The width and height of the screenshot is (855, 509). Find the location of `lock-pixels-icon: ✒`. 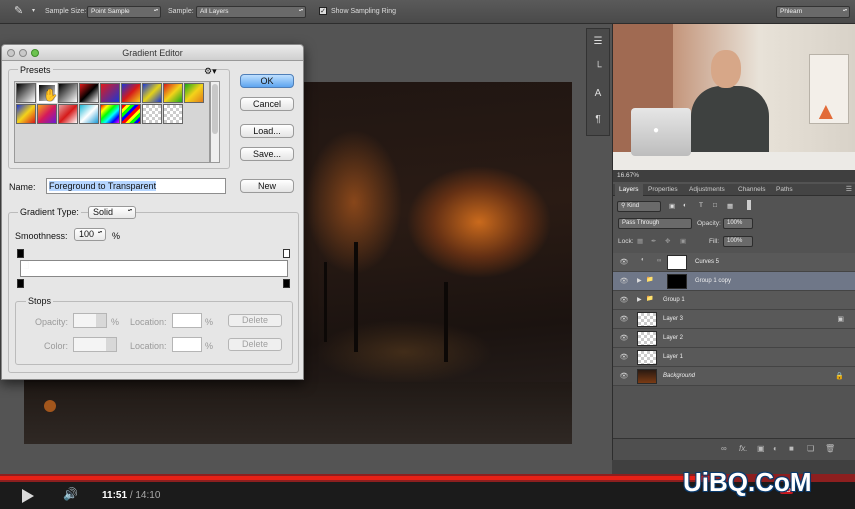

lock-pixels-icon: ✒ is located at coordinates (653, 241).